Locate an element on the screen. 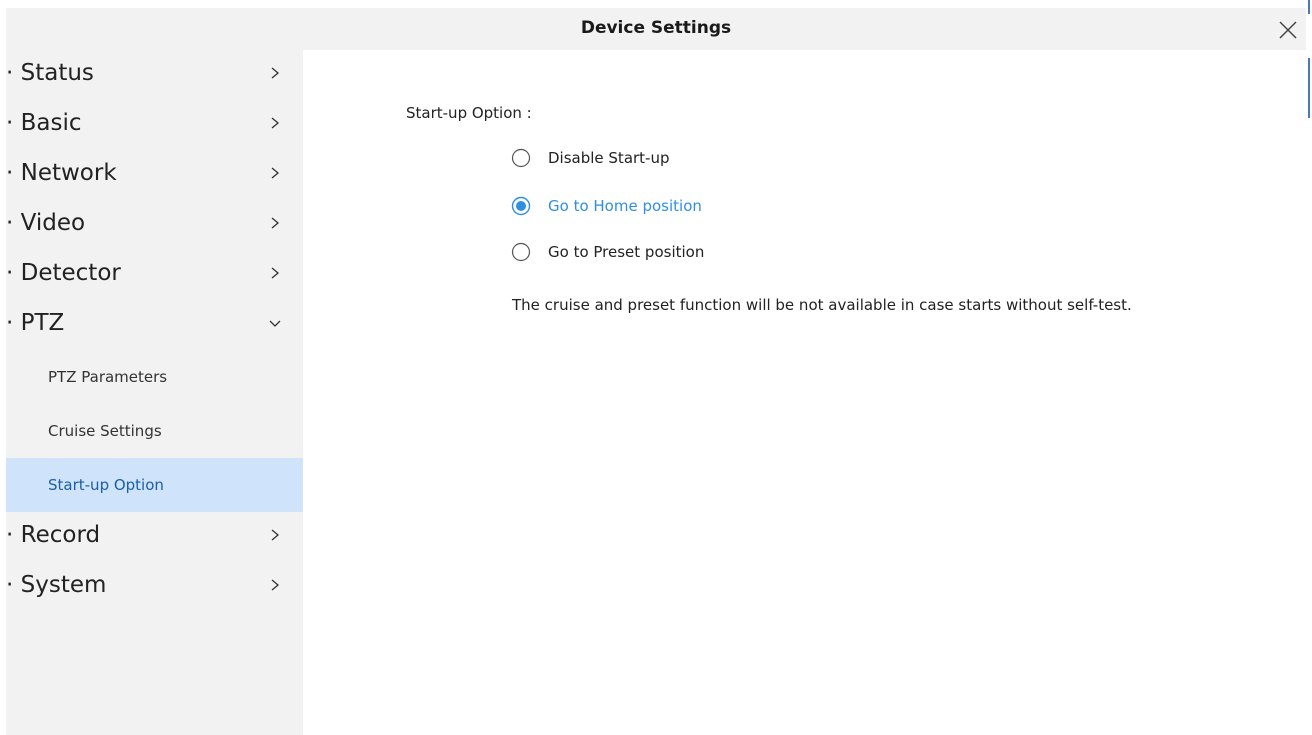  sidebar-item-label: · Network is located at coordinates (61, 173).